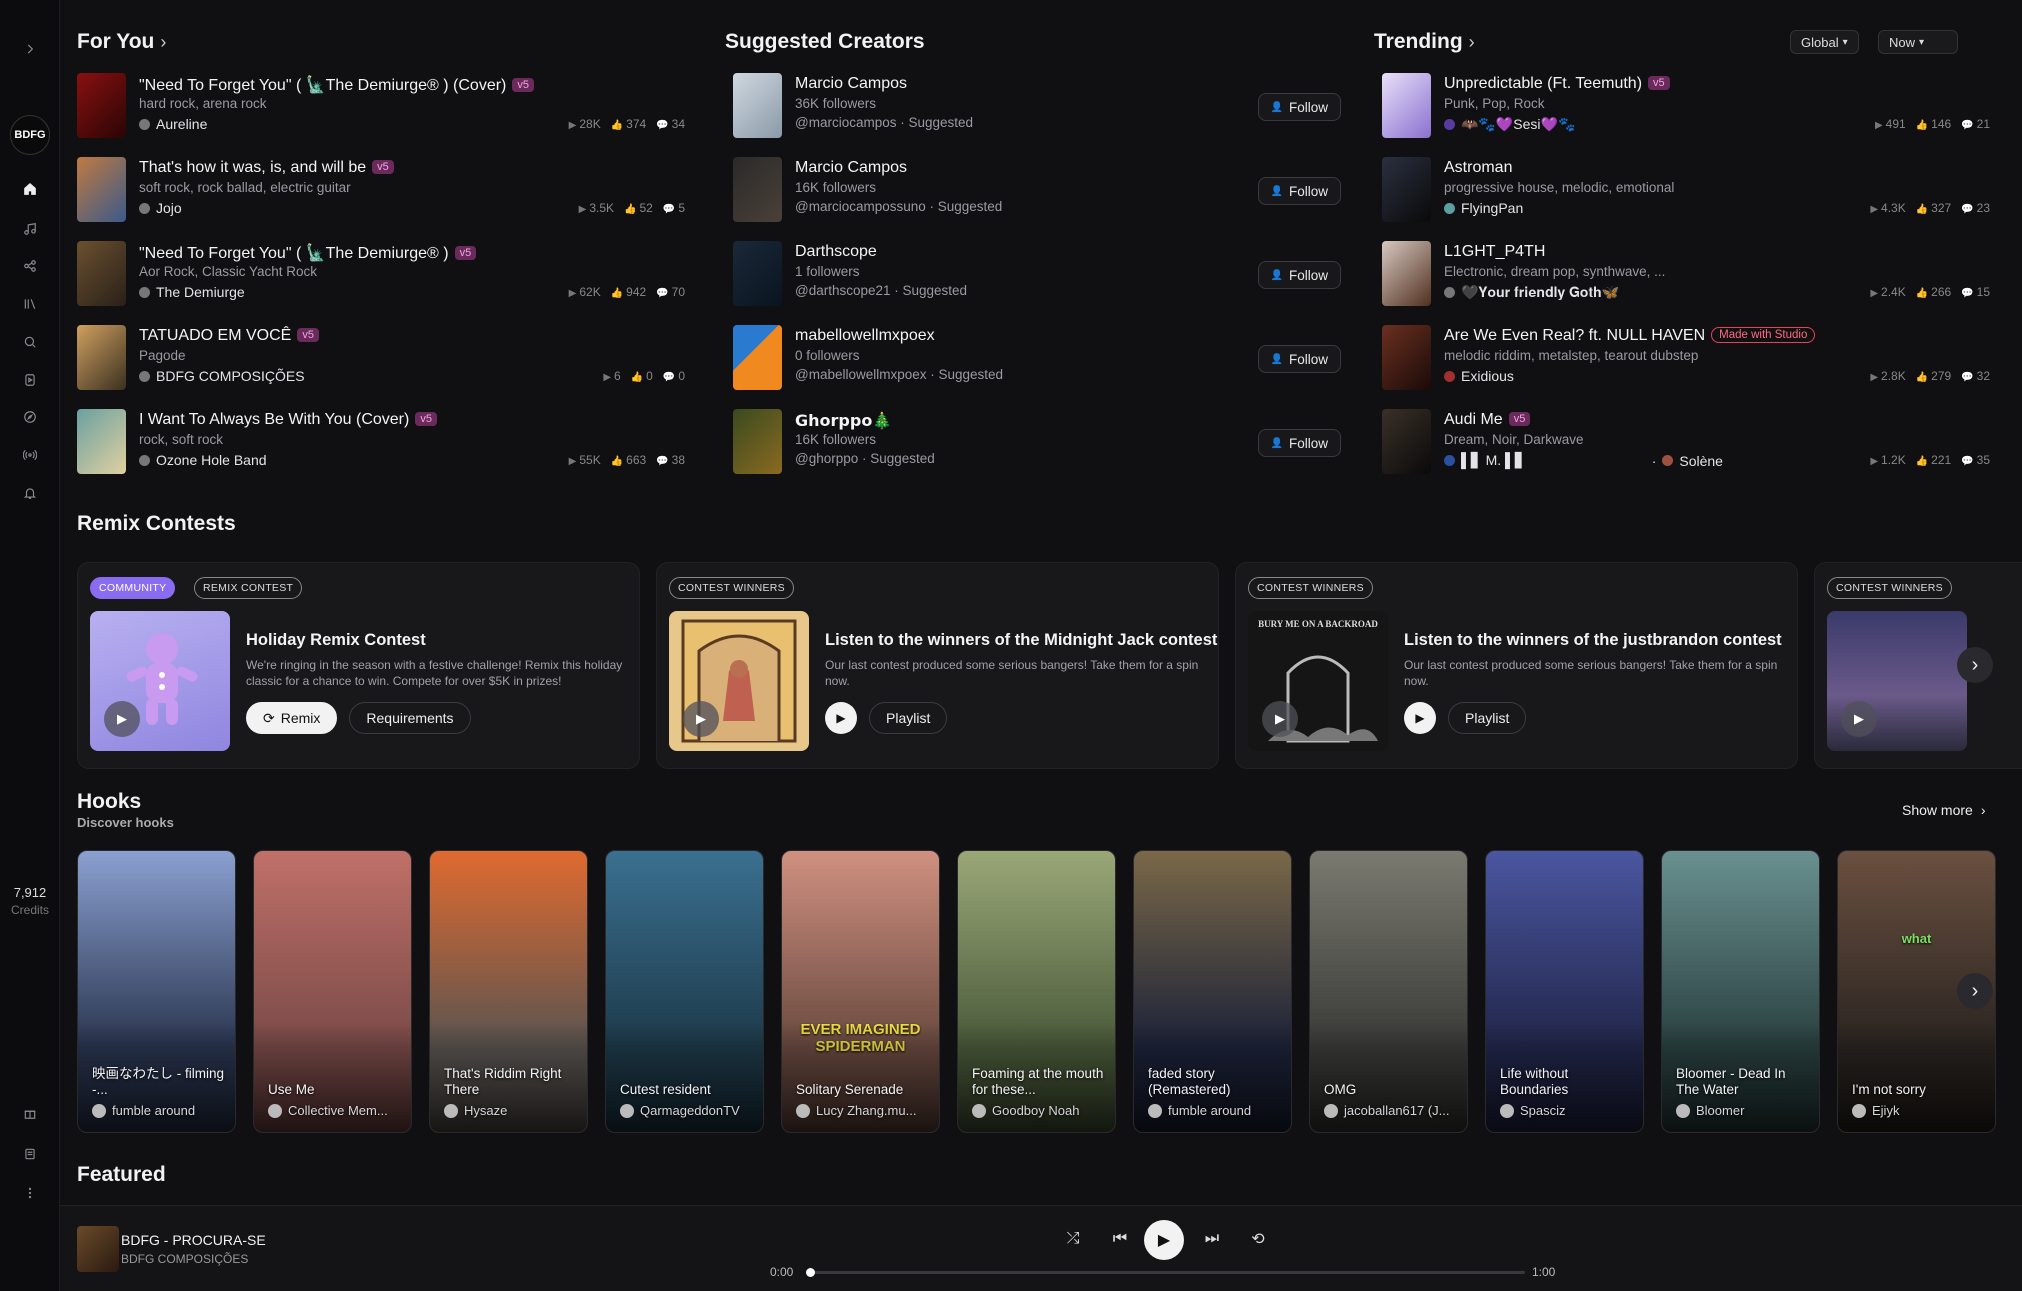 Image resolution: width=2022 pixels, height=1291 pixels. What do you see at coordinates (30, 189) in the screenshot?
I see `home-icon` at bounding box center [30, 189].